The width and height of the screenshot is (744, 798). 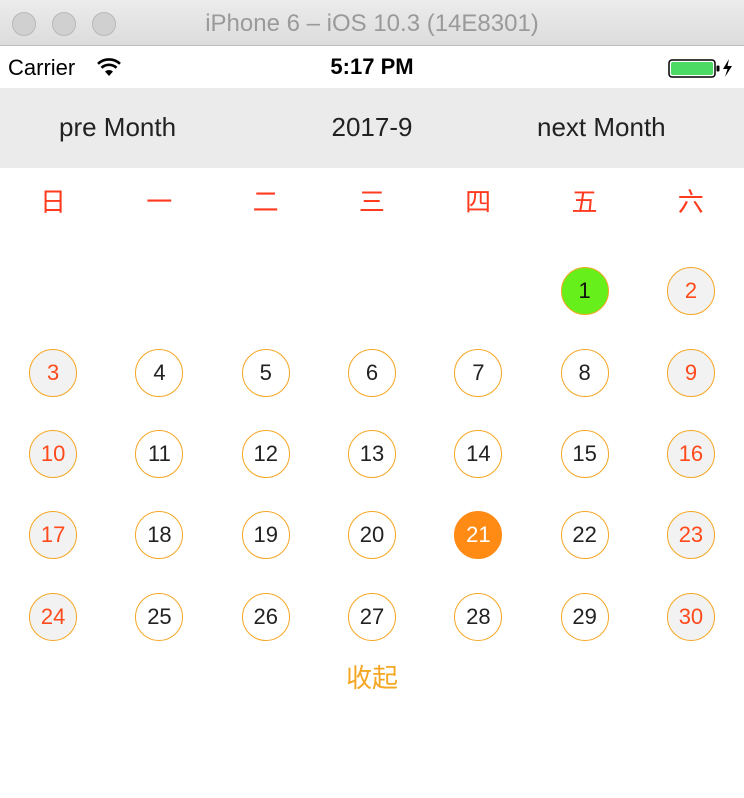 What do you see at coordinates (690, 617) in the screenshot?
I see `calendar-day: 30` at bounding box center [690, 617].